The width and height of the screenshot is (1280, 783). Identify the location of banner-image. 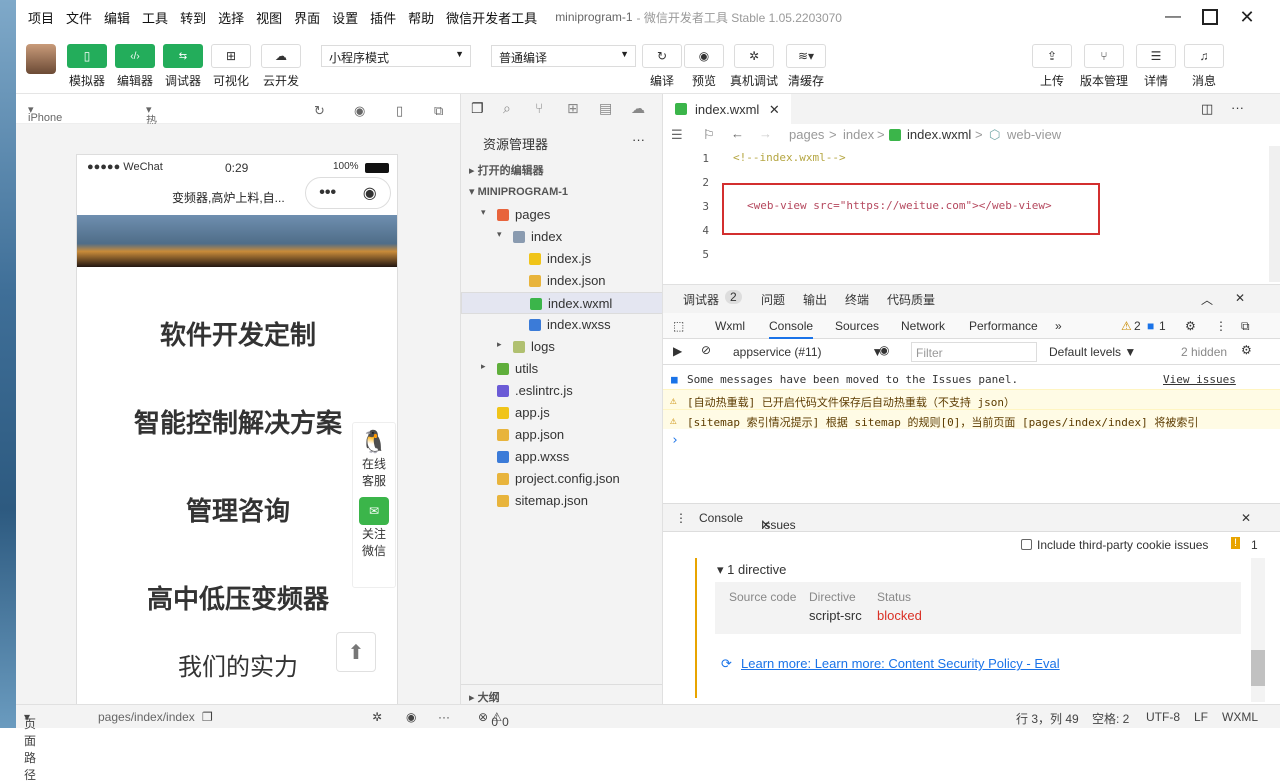
(237, 241).